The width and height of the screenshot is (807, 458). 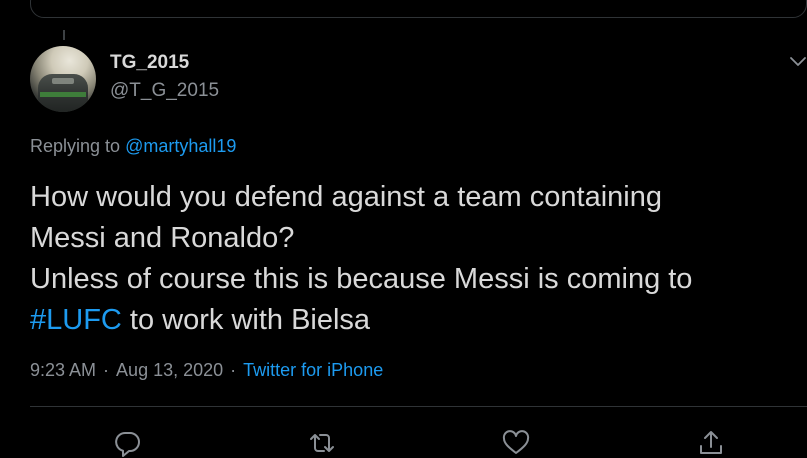 I want to click on retweet-button, so click(x=322, y=443).